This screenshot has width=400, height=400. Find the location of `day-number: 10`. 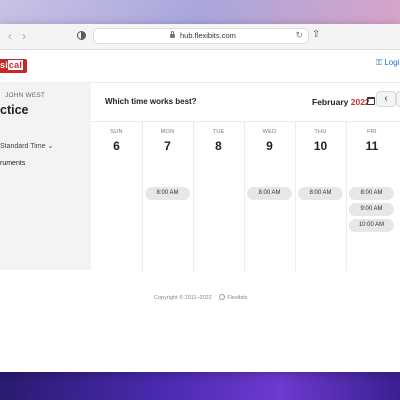

day-number: 10 is located at coordinates (320, 146).